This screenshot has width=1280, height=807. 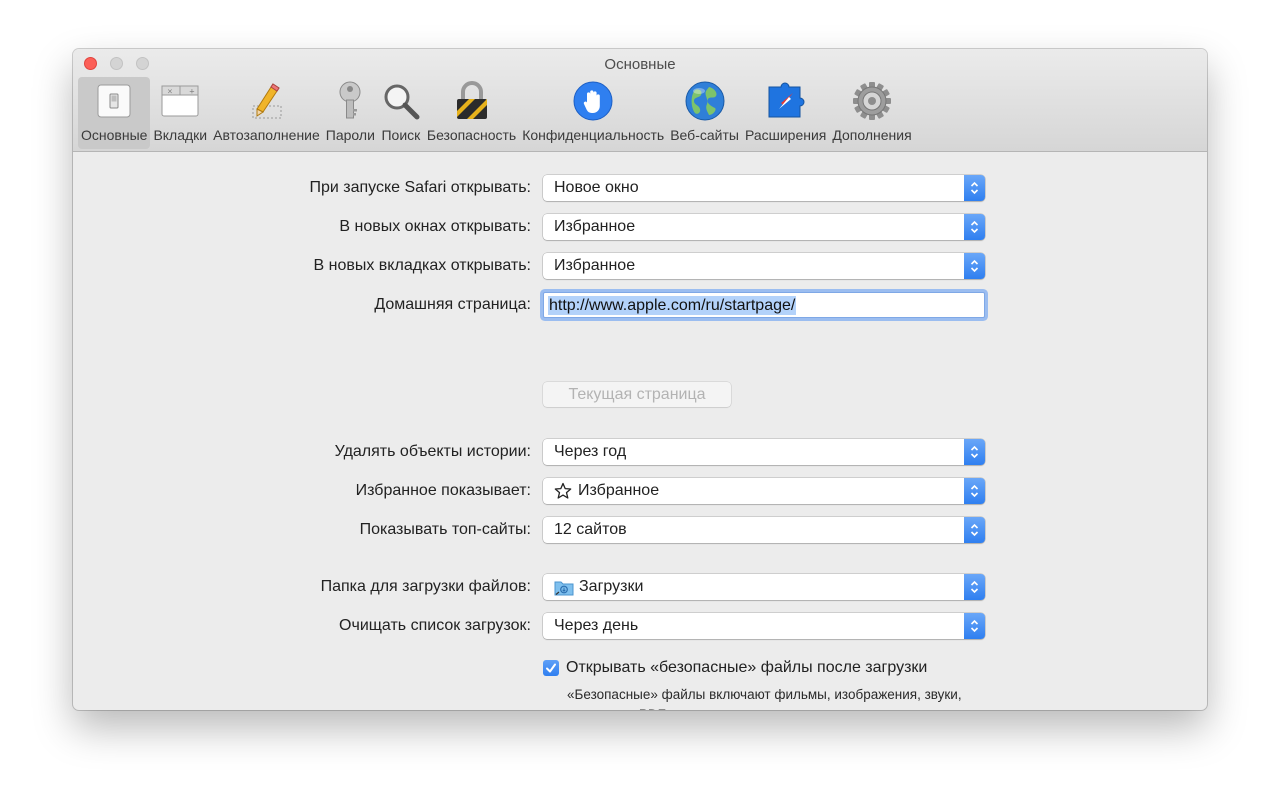 I want to click on tab-websites: Веб-сайты, so click(x=704, y=113).